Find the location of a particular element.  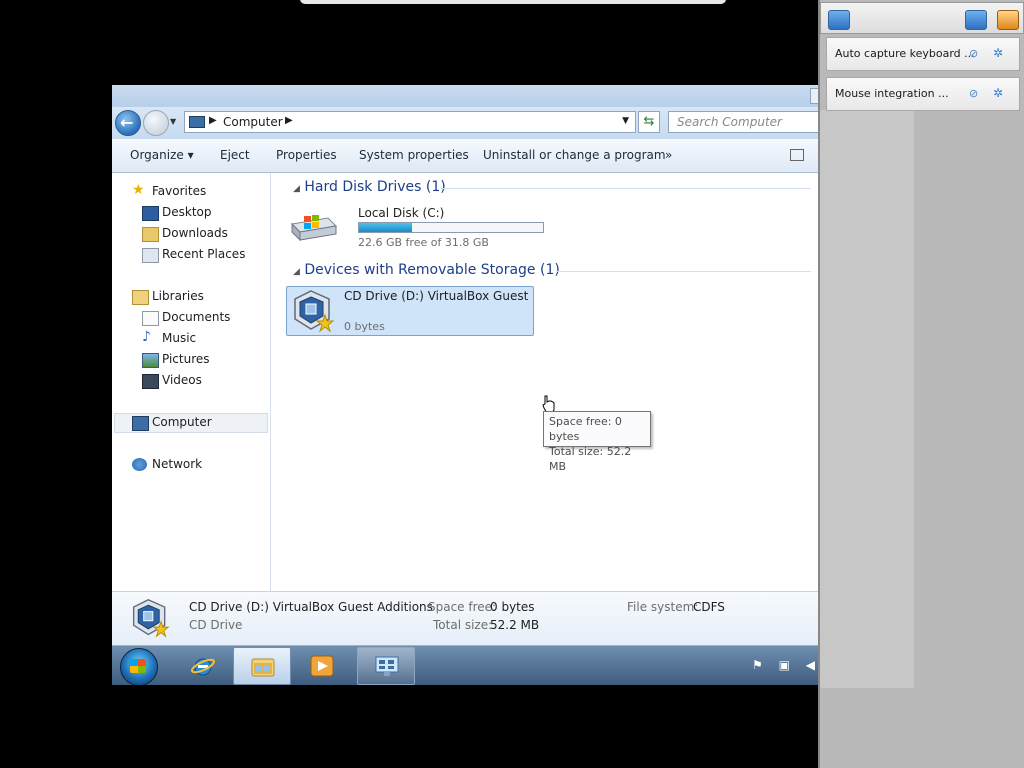

details-total-size-label: Total size: is located at coordinates (463, 625).